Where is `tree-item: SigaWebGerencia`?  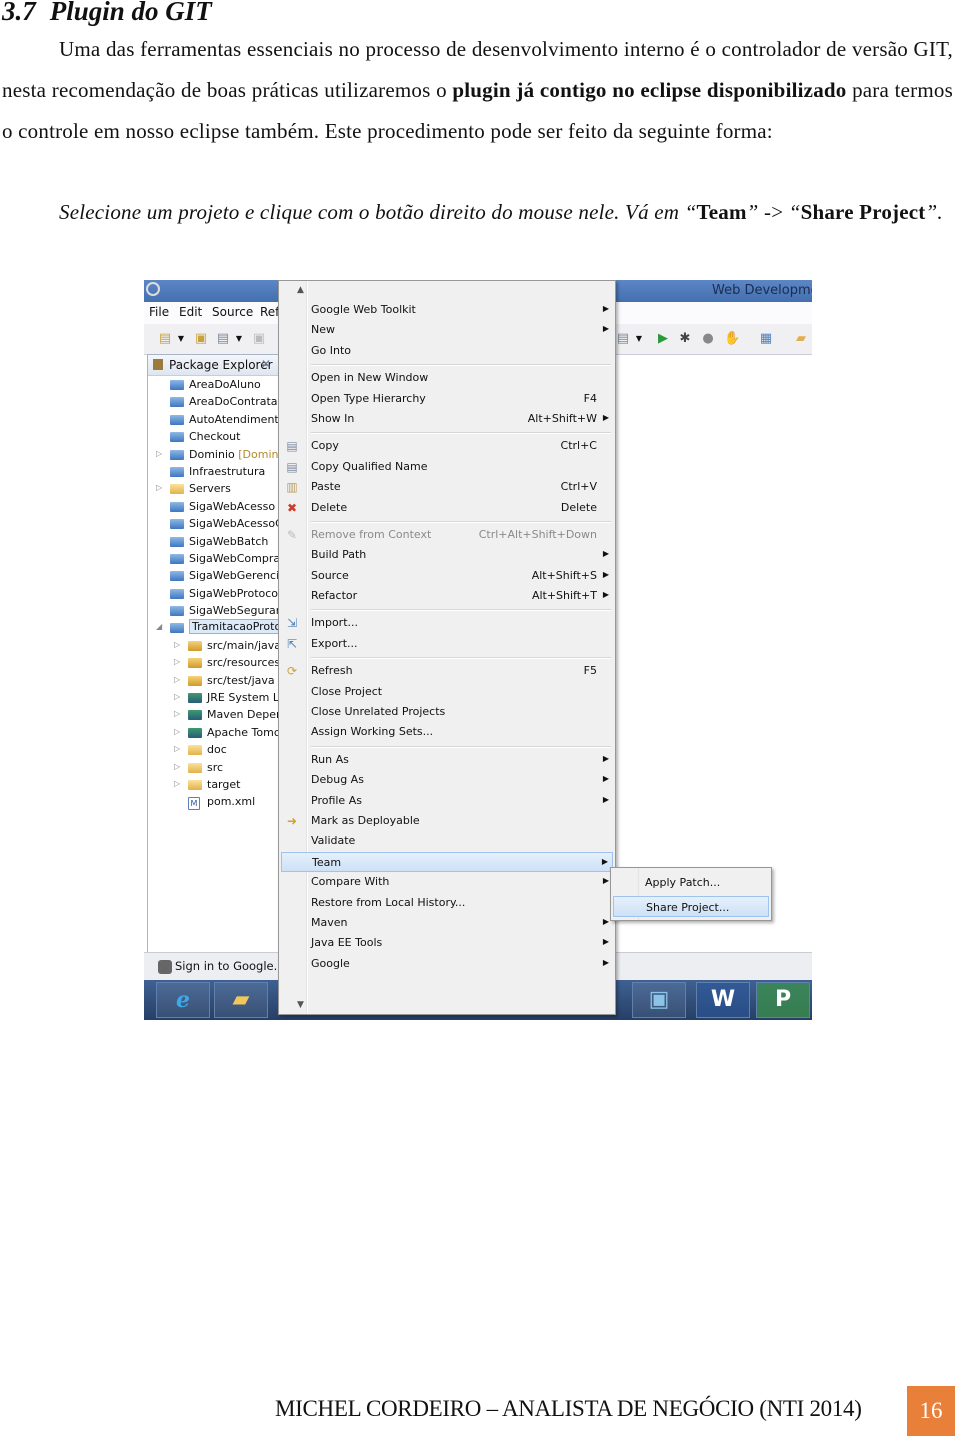
tree-item: SigaWebGerencia is located at coordinates (217, 576).